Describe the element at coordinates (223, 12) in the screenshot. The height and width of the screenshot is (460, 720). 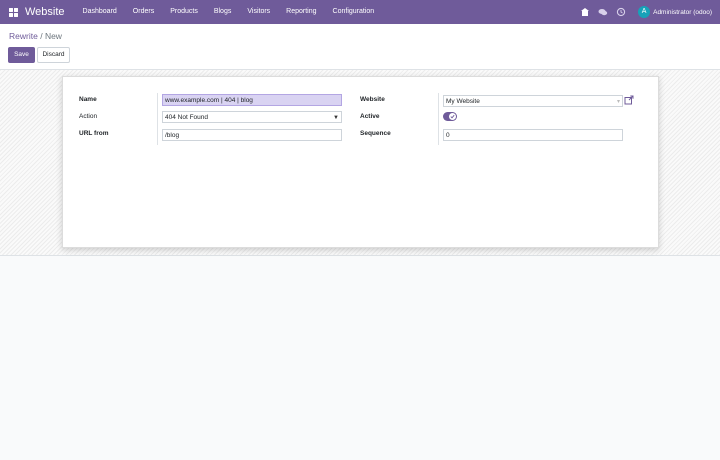
I see `menu-item-blogs: Blogs` at that location.